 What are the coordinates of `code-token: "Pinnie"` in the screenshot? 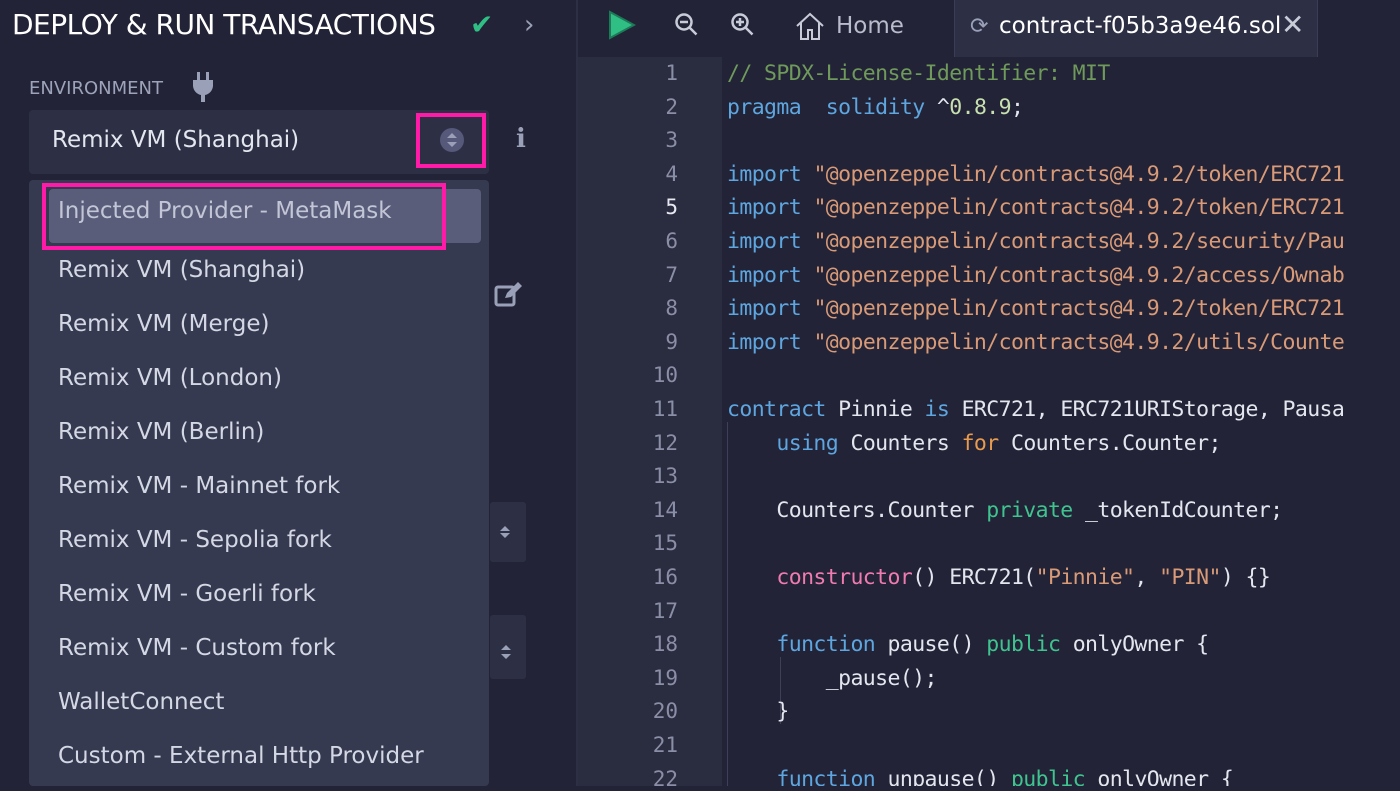 It's located at (1085, 577).